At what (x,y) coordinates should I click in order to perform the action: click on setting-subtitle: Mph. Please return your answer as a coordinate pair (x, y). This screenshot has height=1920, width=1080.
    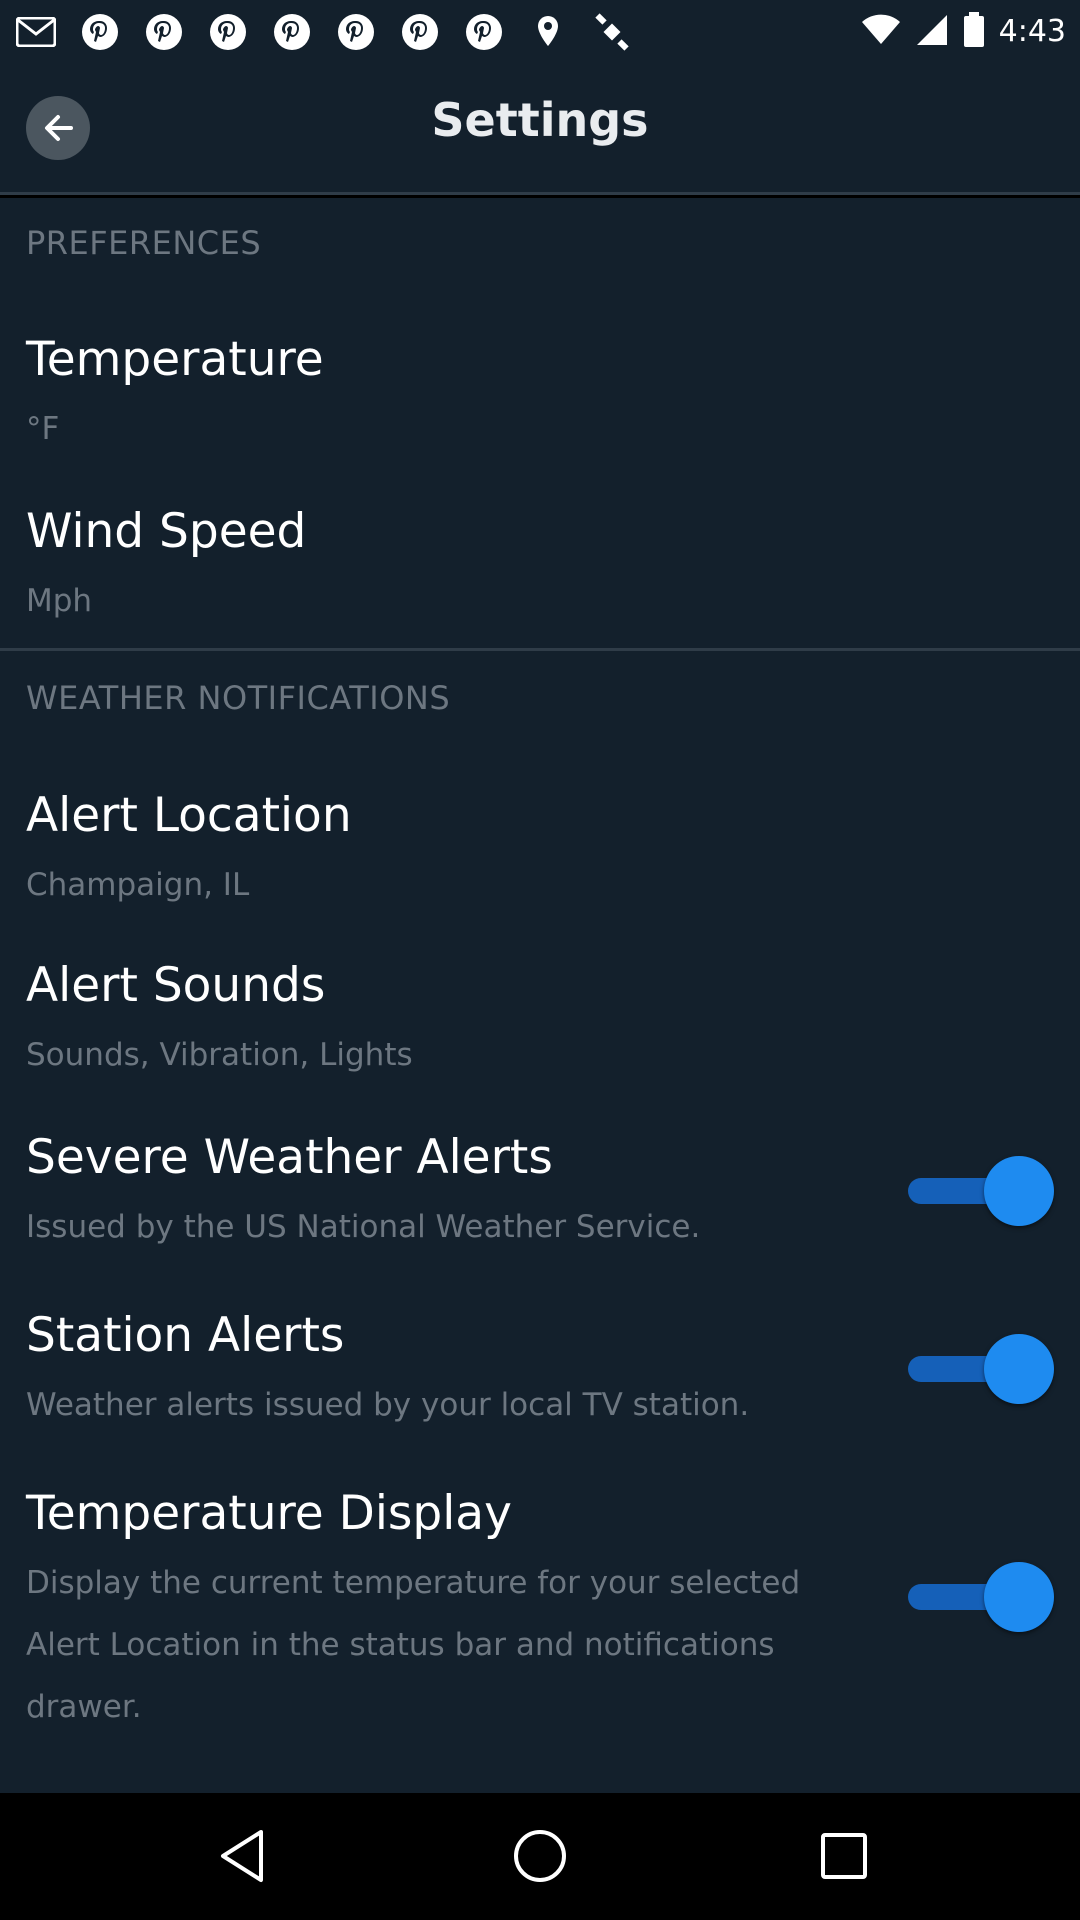
    Looking at the image, I should click on (59, 601).